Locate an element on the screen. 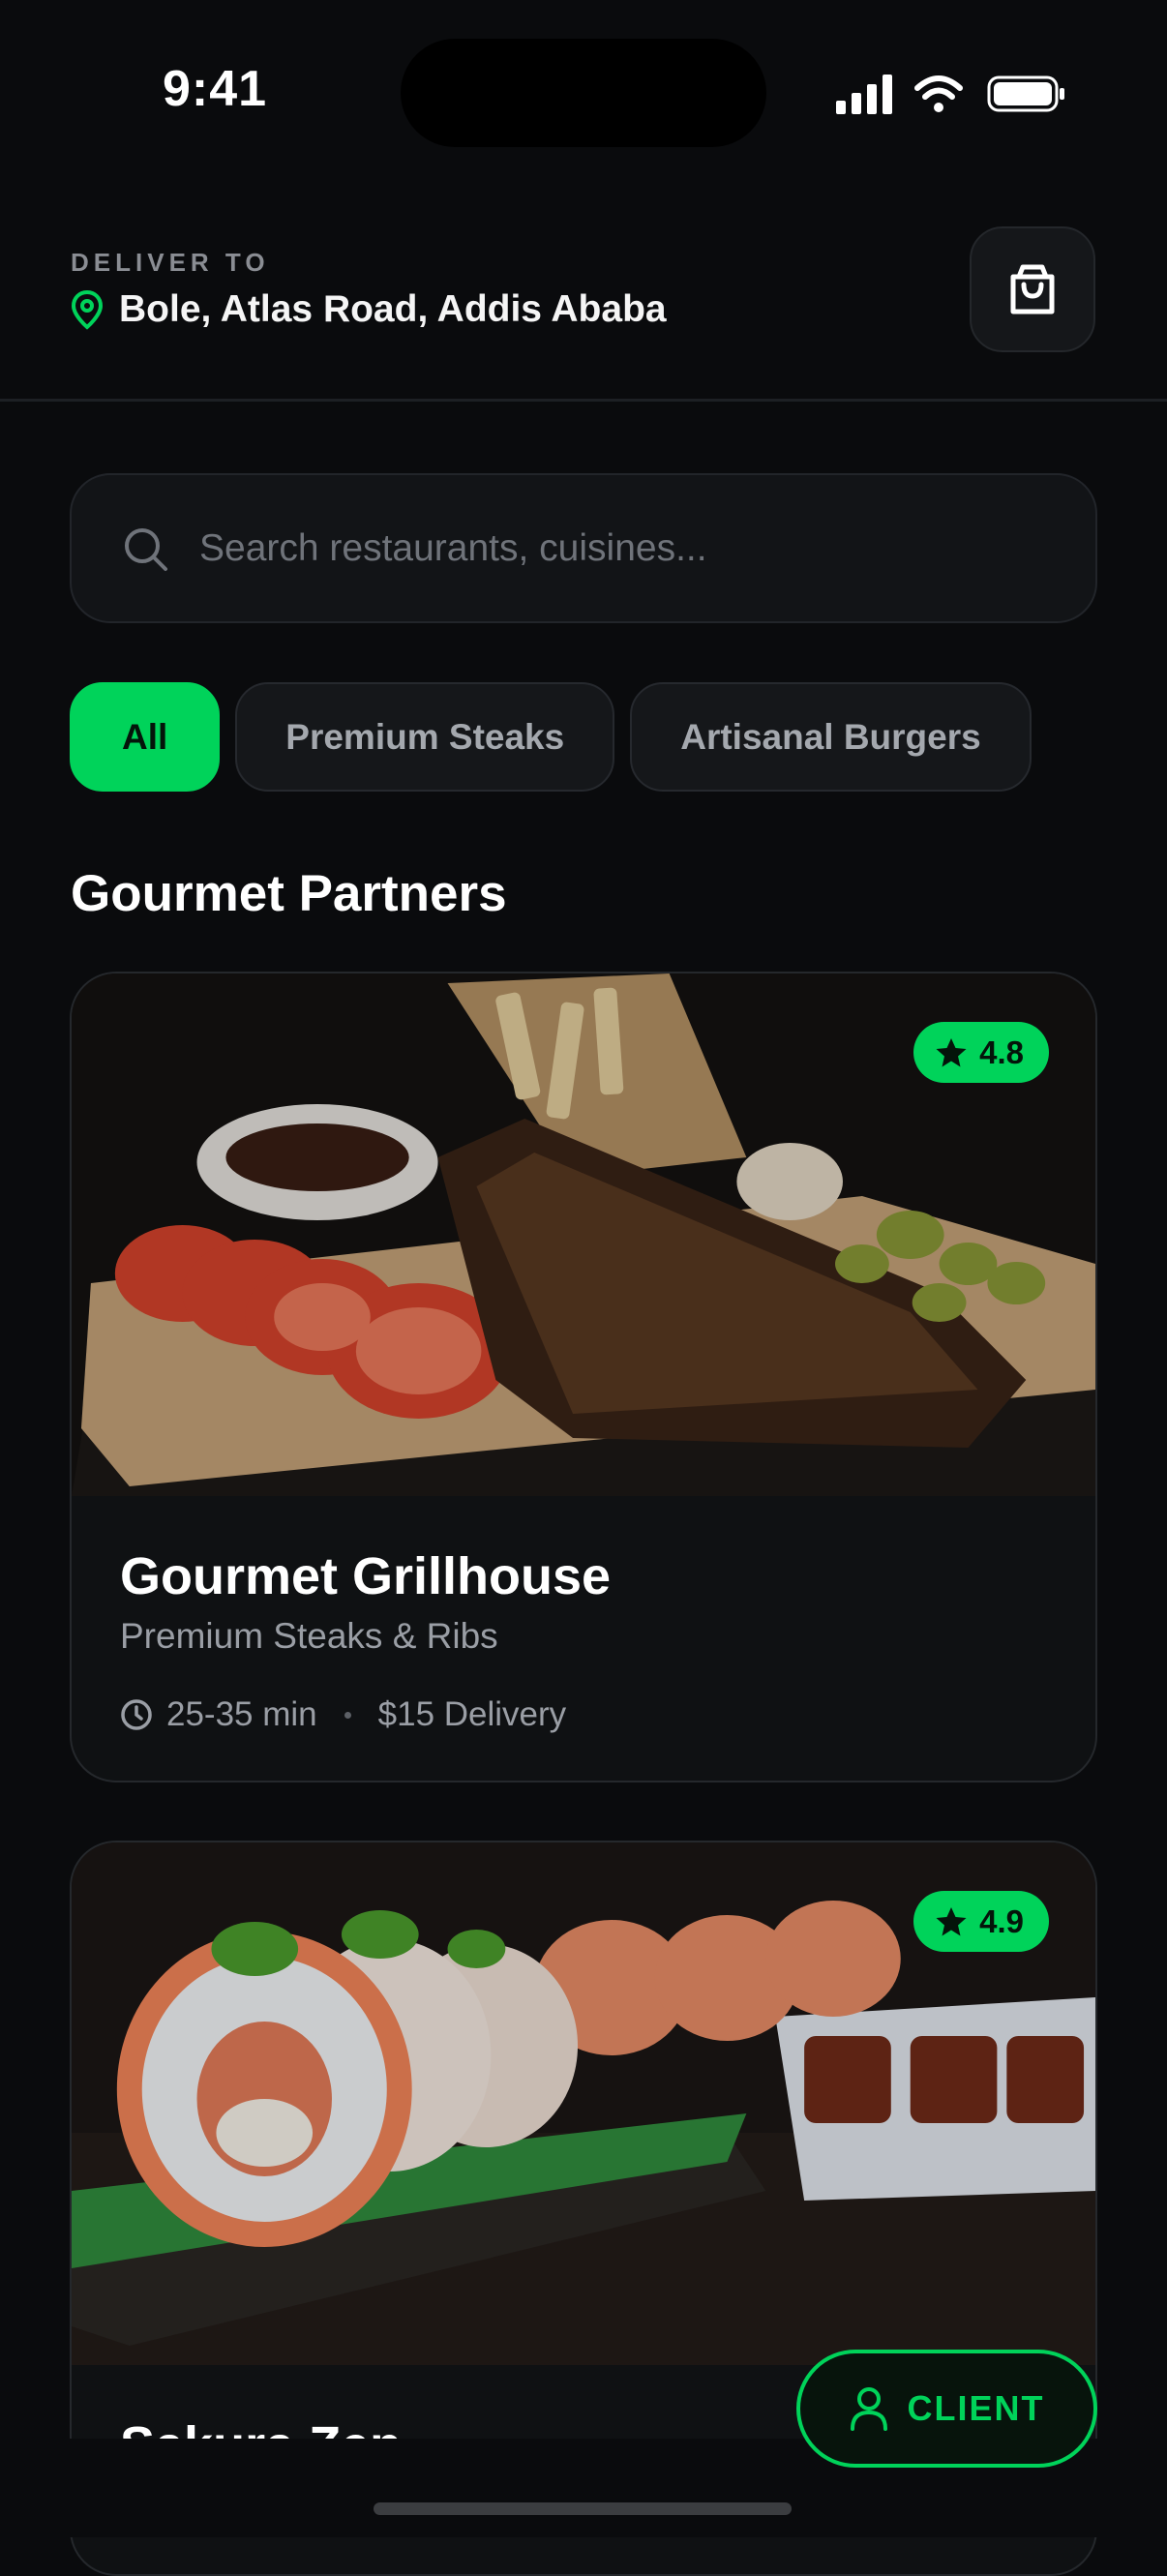  home-indicator is located at coordinates (583, 2508).